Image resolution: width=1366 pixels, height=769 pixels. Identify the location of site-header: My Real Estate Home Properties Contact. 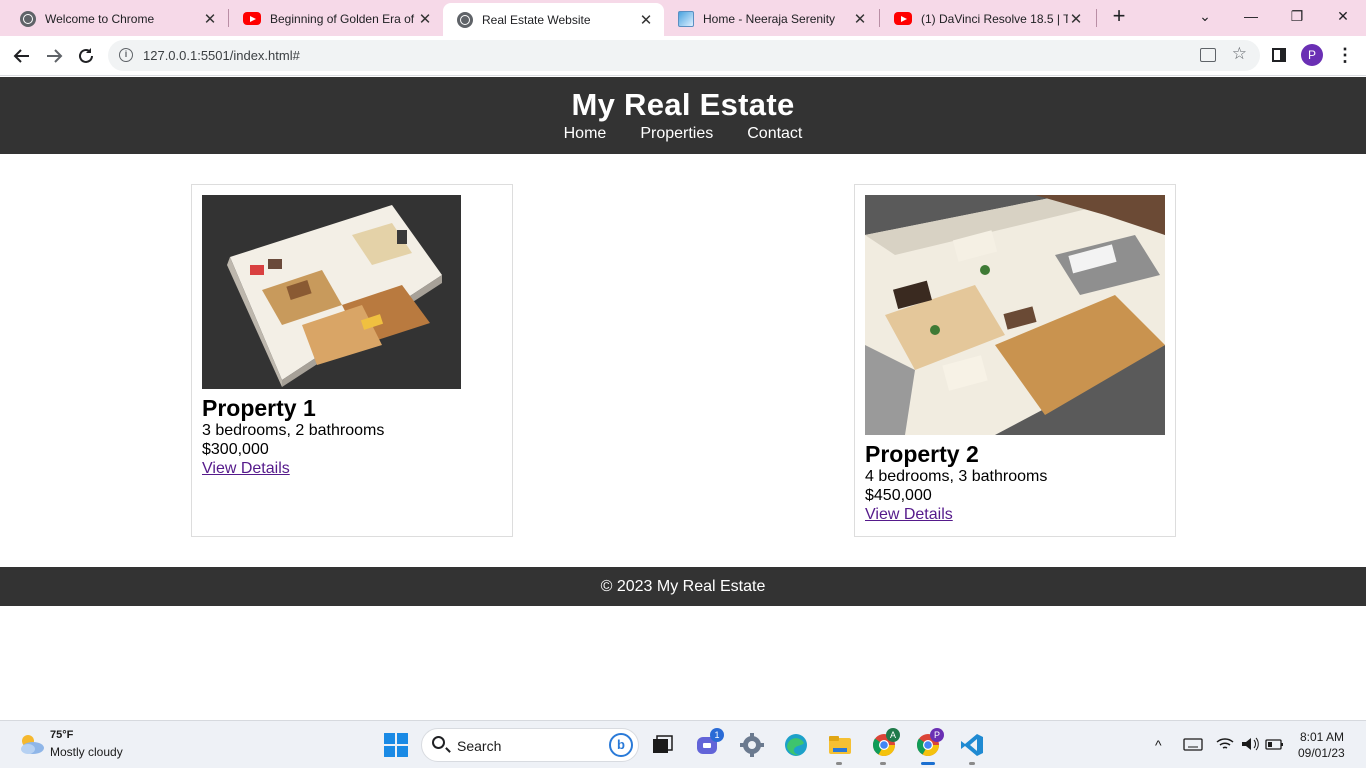
(683, 115).